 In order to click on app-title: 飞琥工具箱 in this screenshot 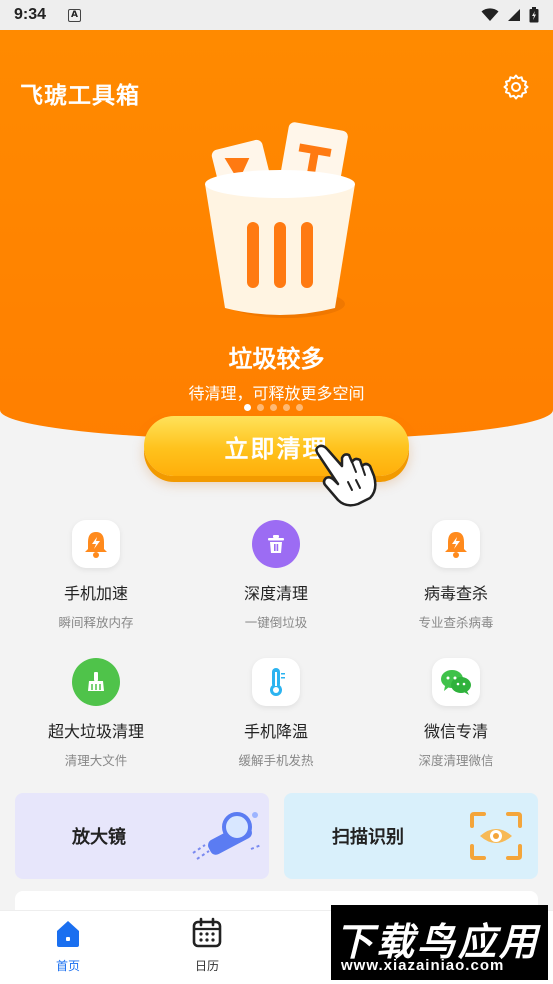, I will do `click(80, 96)`.